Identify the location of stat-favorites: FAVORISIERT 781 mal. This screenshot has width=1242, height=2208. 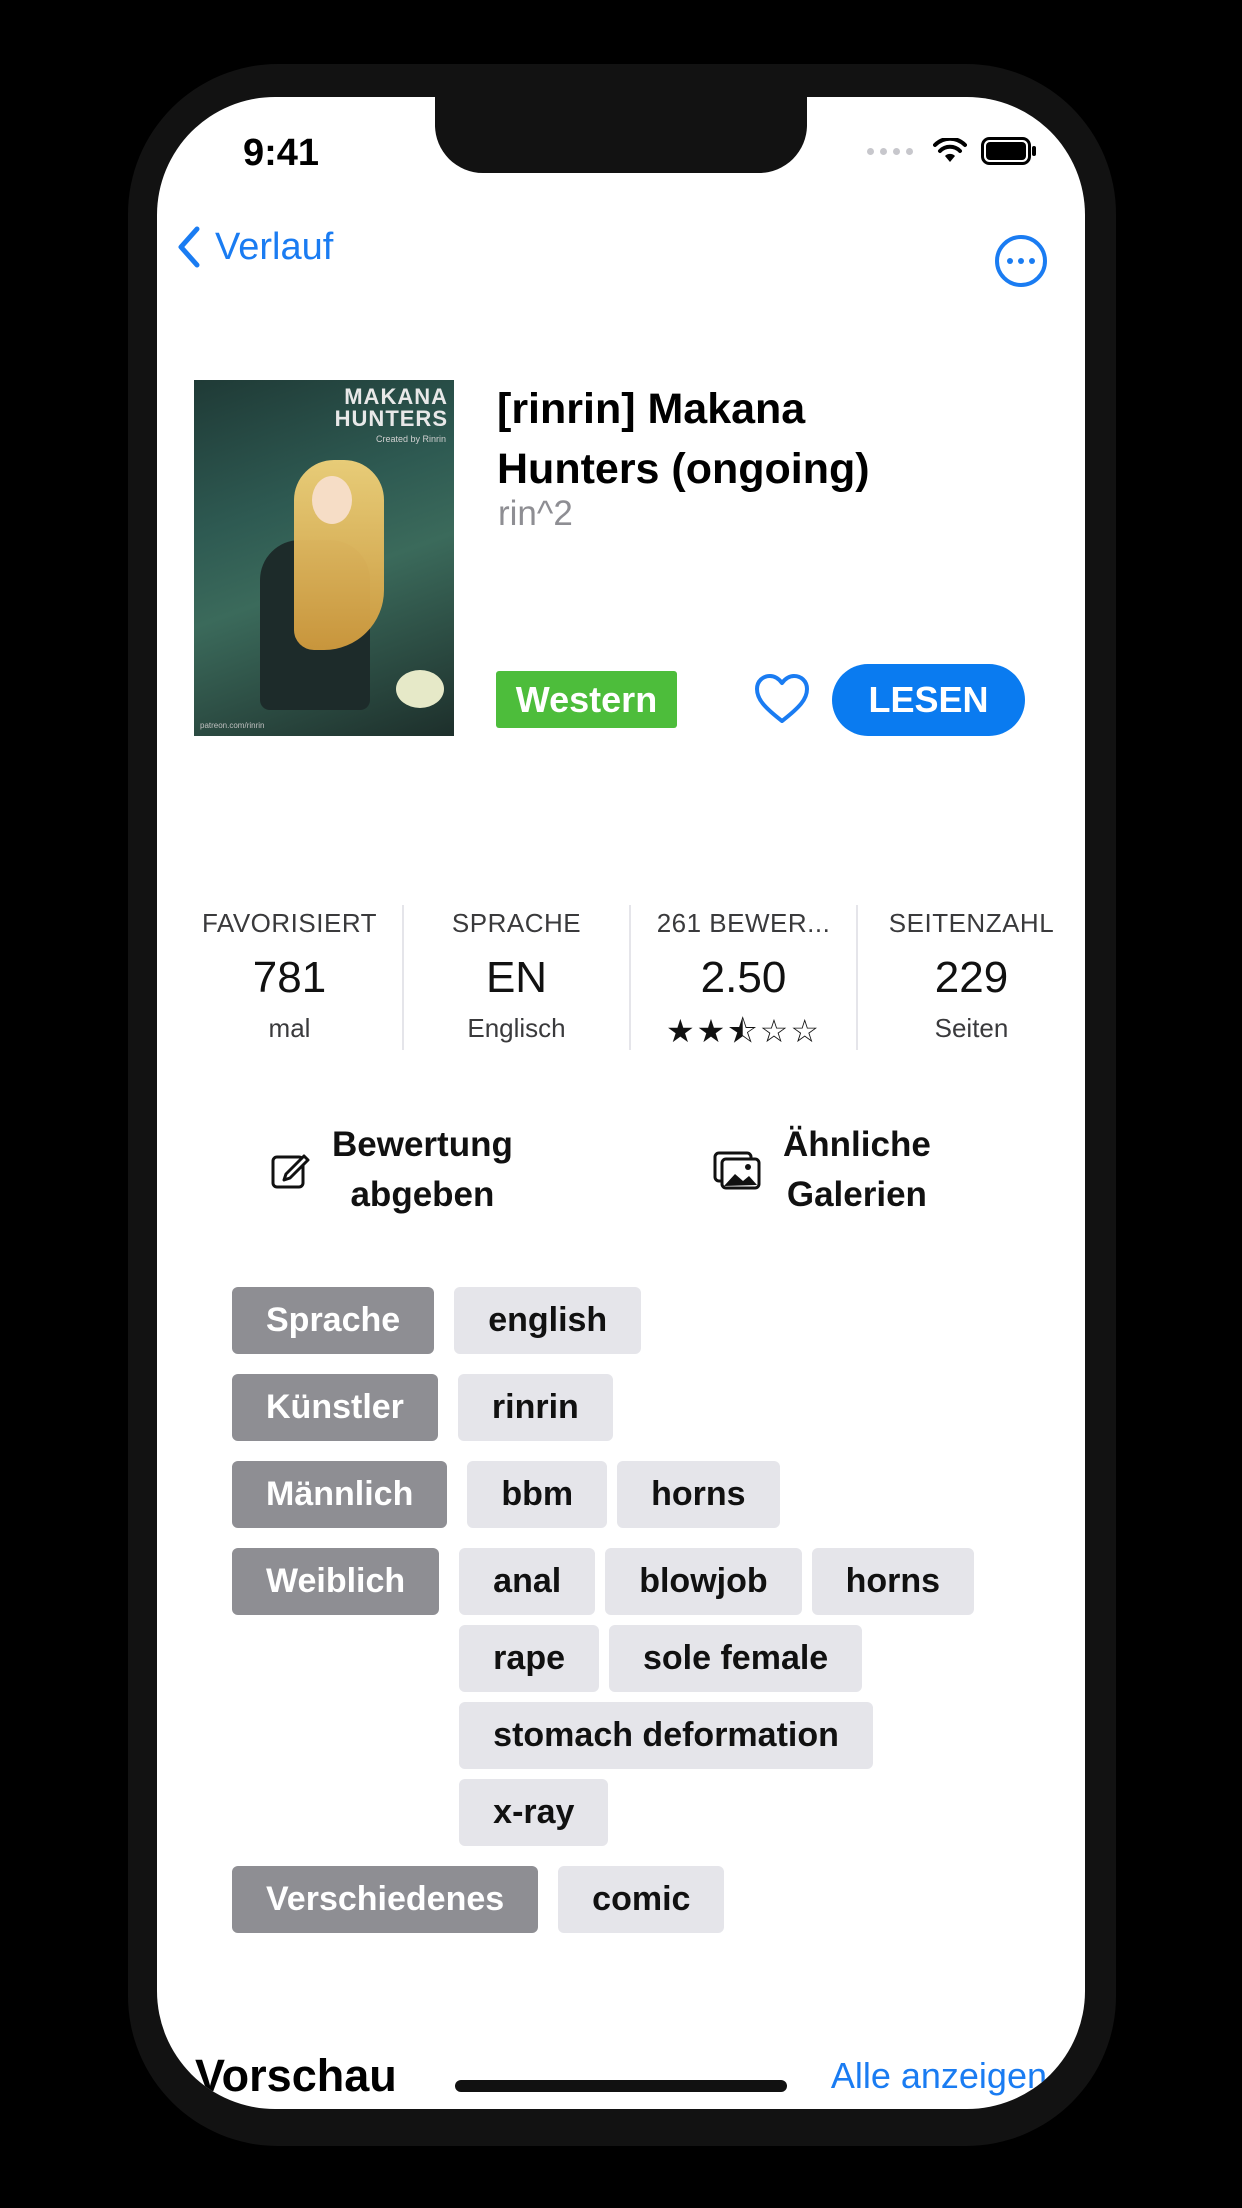
(290, 977).